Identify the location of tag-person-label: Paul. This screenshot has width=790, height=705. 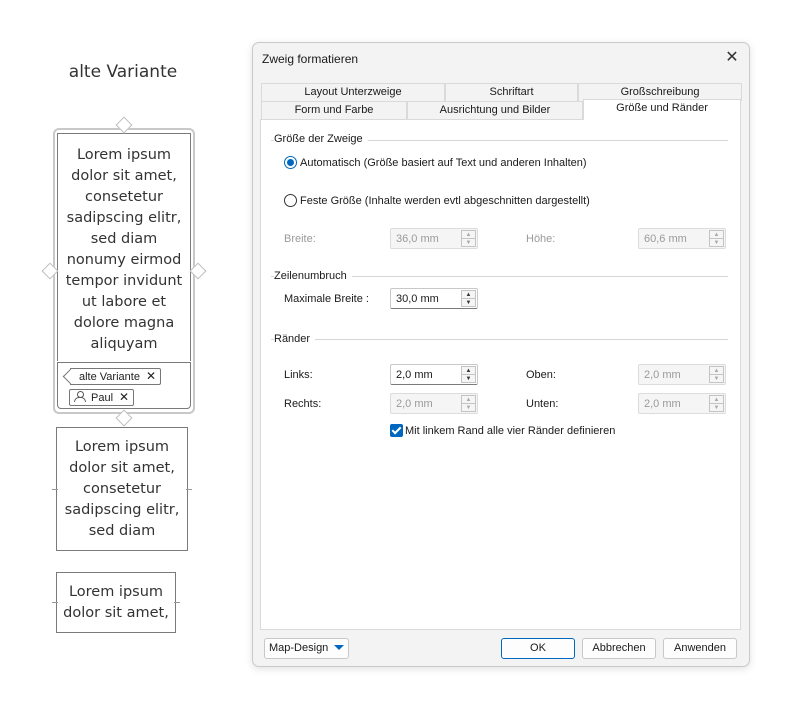
(102, 398).